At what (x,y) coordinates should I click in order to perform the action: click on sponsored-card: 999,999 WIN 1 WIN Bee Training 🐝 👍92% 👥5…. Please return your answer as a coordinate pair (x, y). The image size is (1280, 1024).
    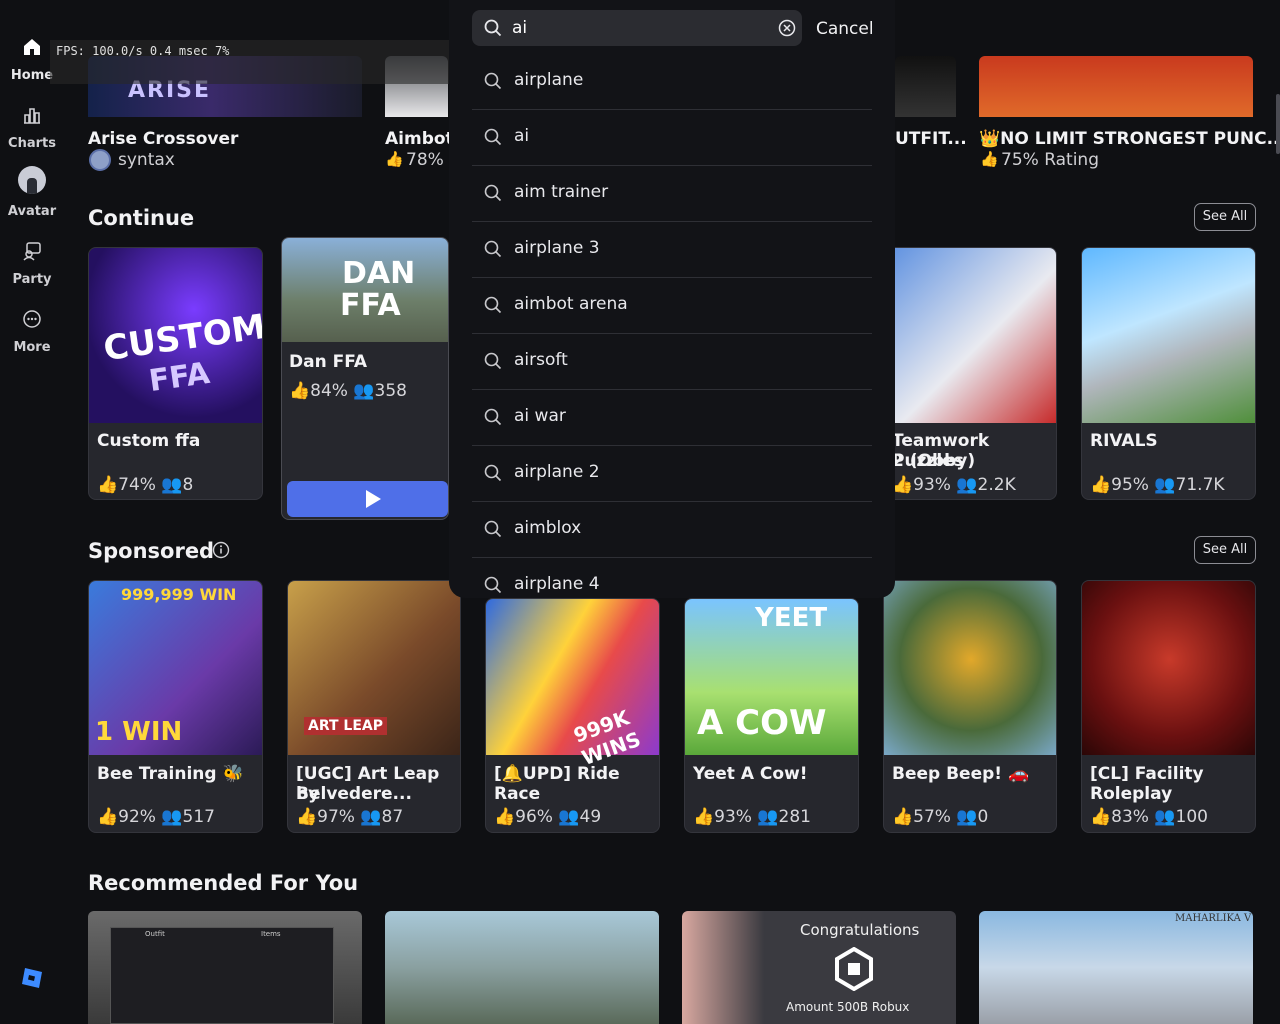
    Looking at the image, I should click on (175, 706).